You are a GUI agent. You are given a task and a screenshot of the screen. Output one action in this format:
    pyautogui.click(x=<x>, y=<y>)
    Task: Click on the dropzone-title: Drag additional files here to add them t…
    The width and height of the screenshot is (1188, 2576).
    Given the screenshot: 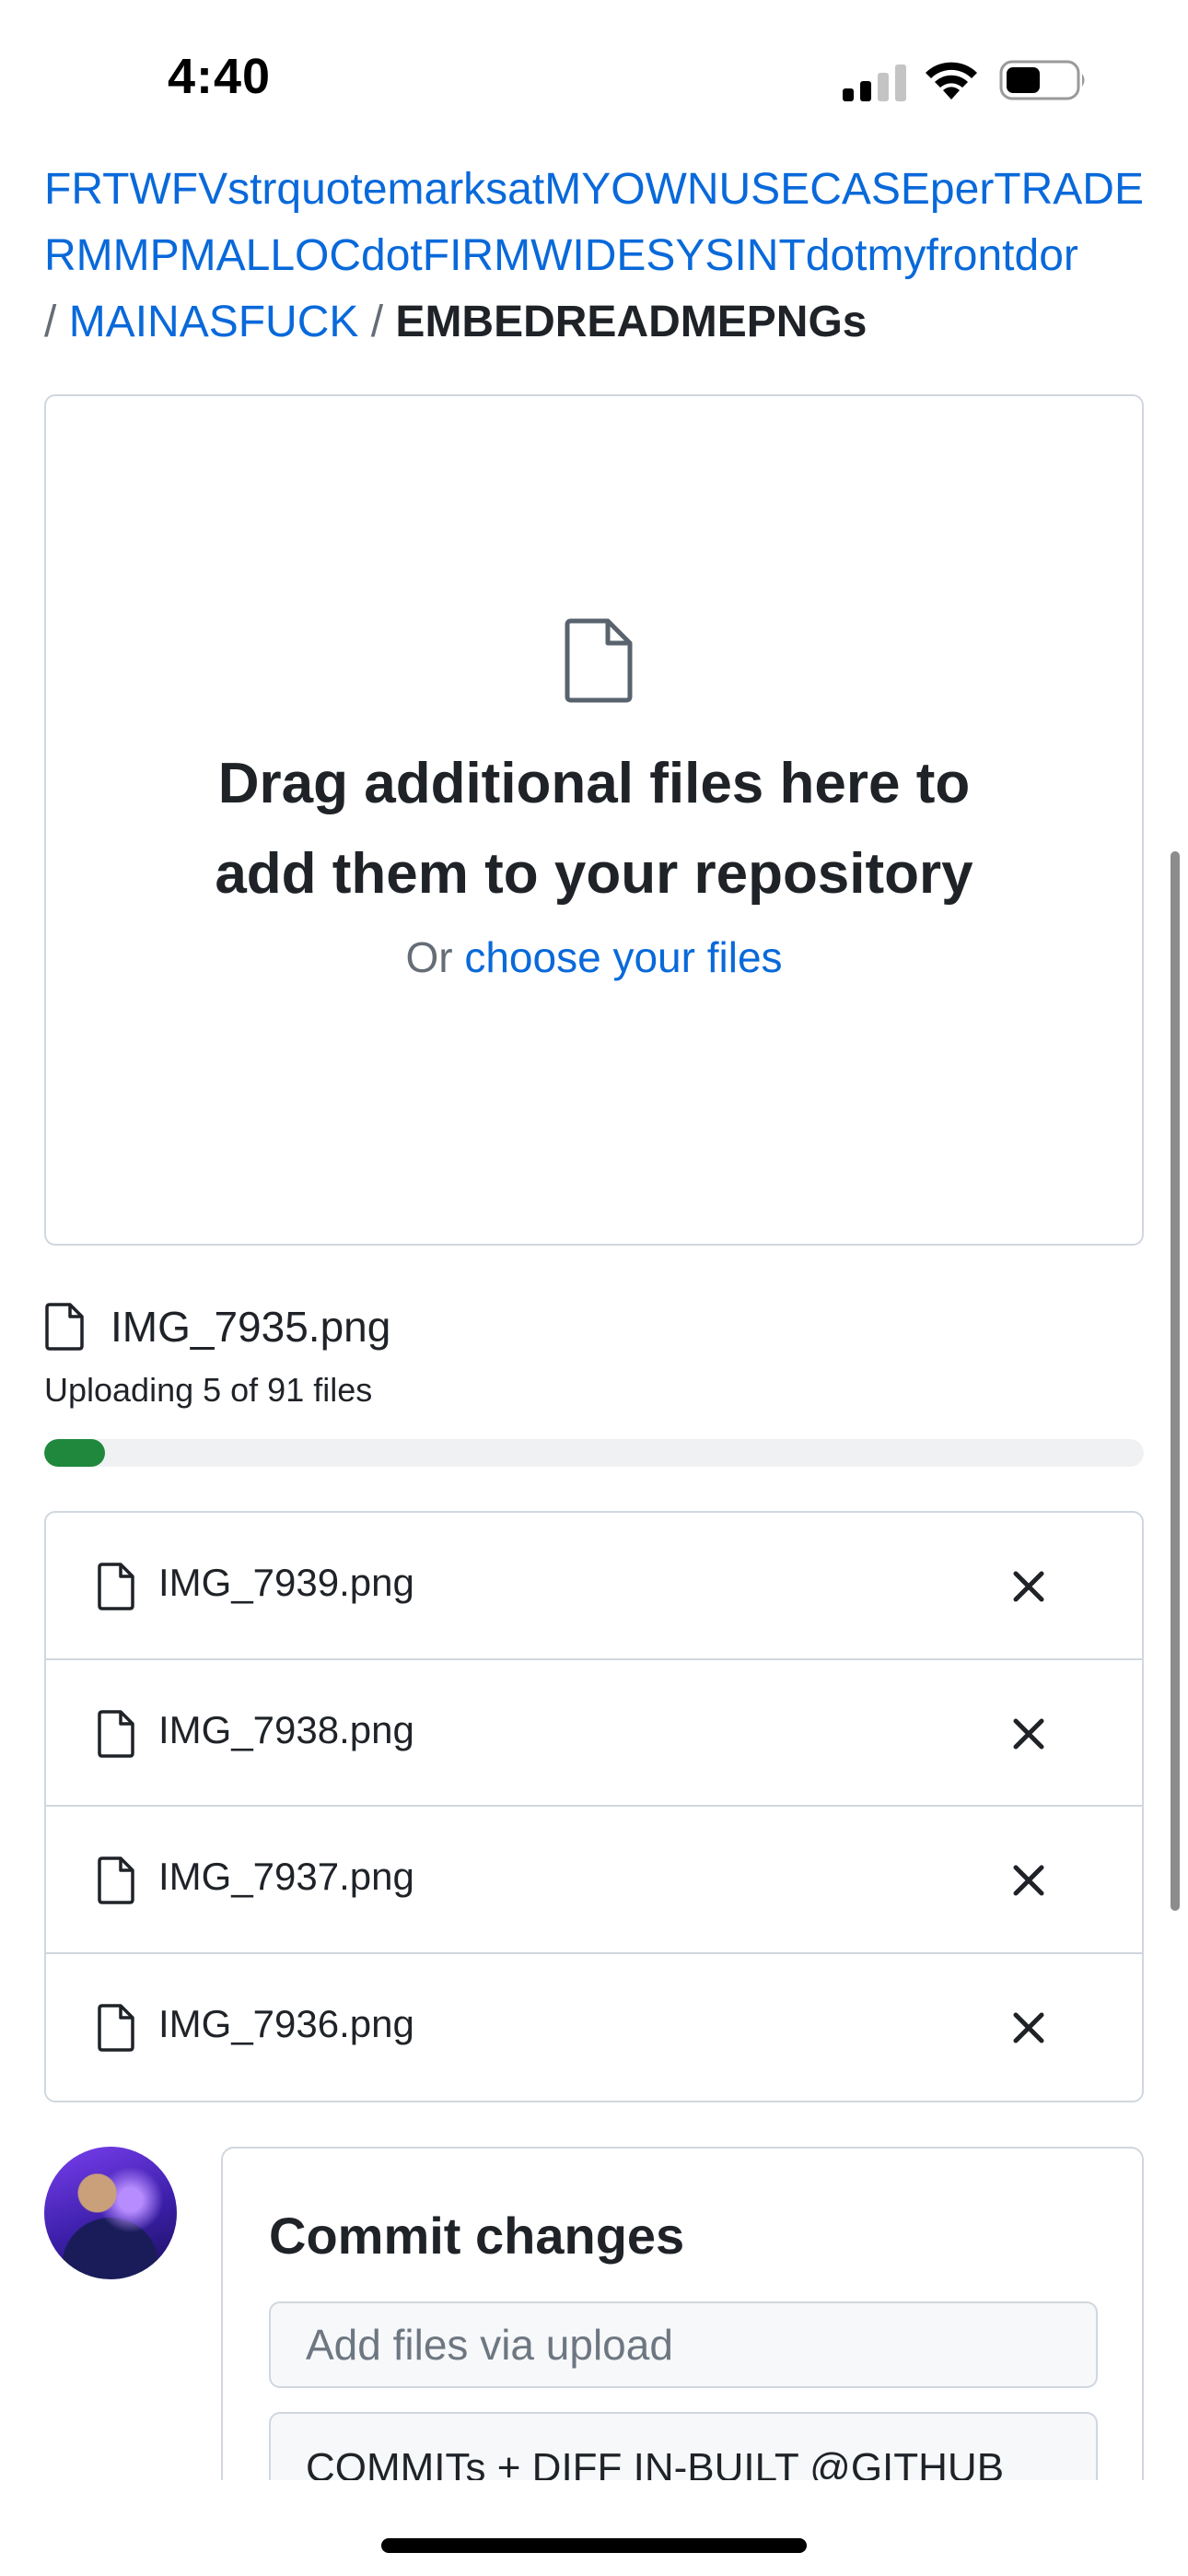 What is the action you would take?
    pyautogui.click(x=594, y=829)
    